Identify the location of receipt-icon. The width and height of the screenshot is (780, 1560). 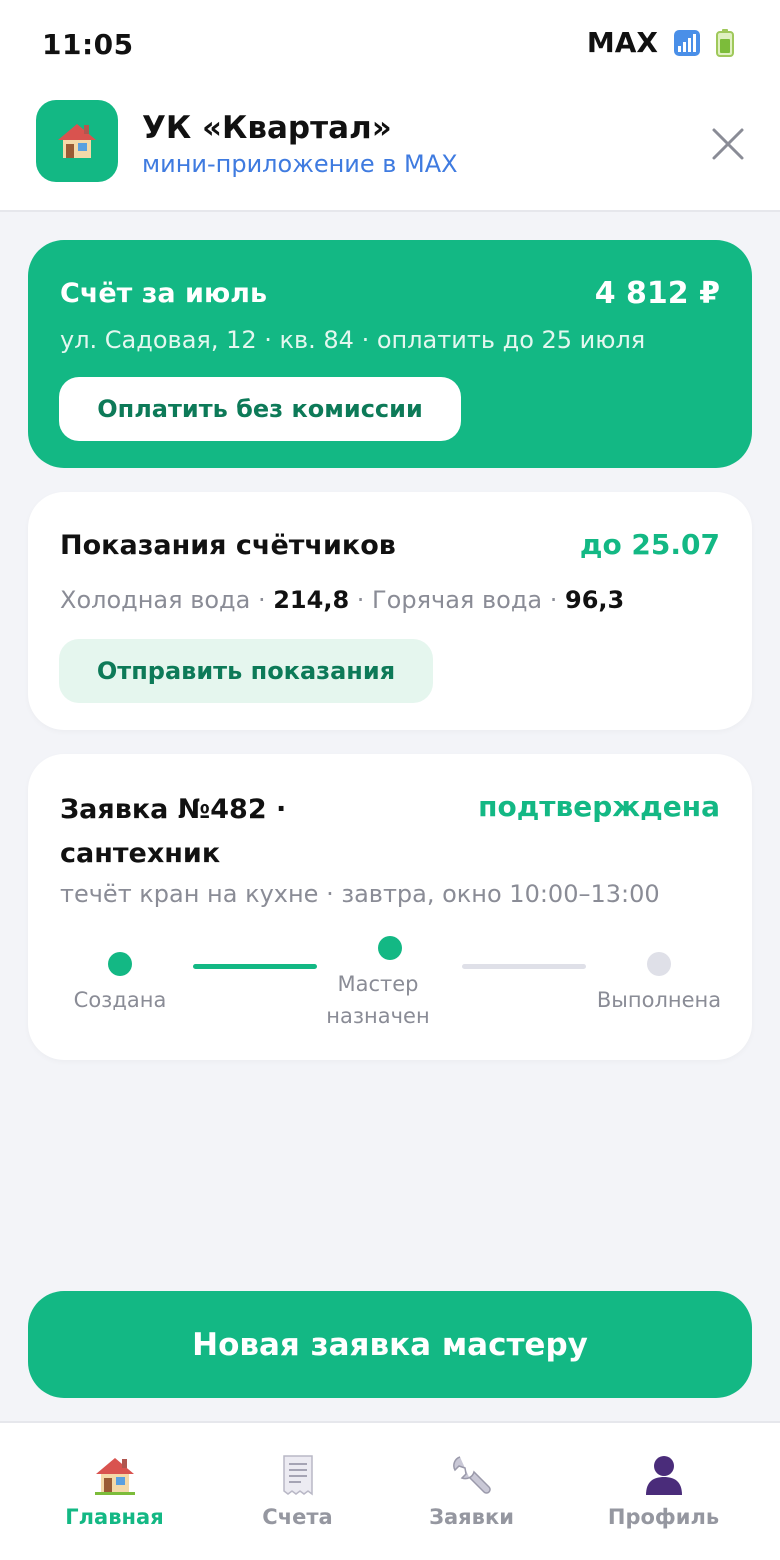
(297, 1475).